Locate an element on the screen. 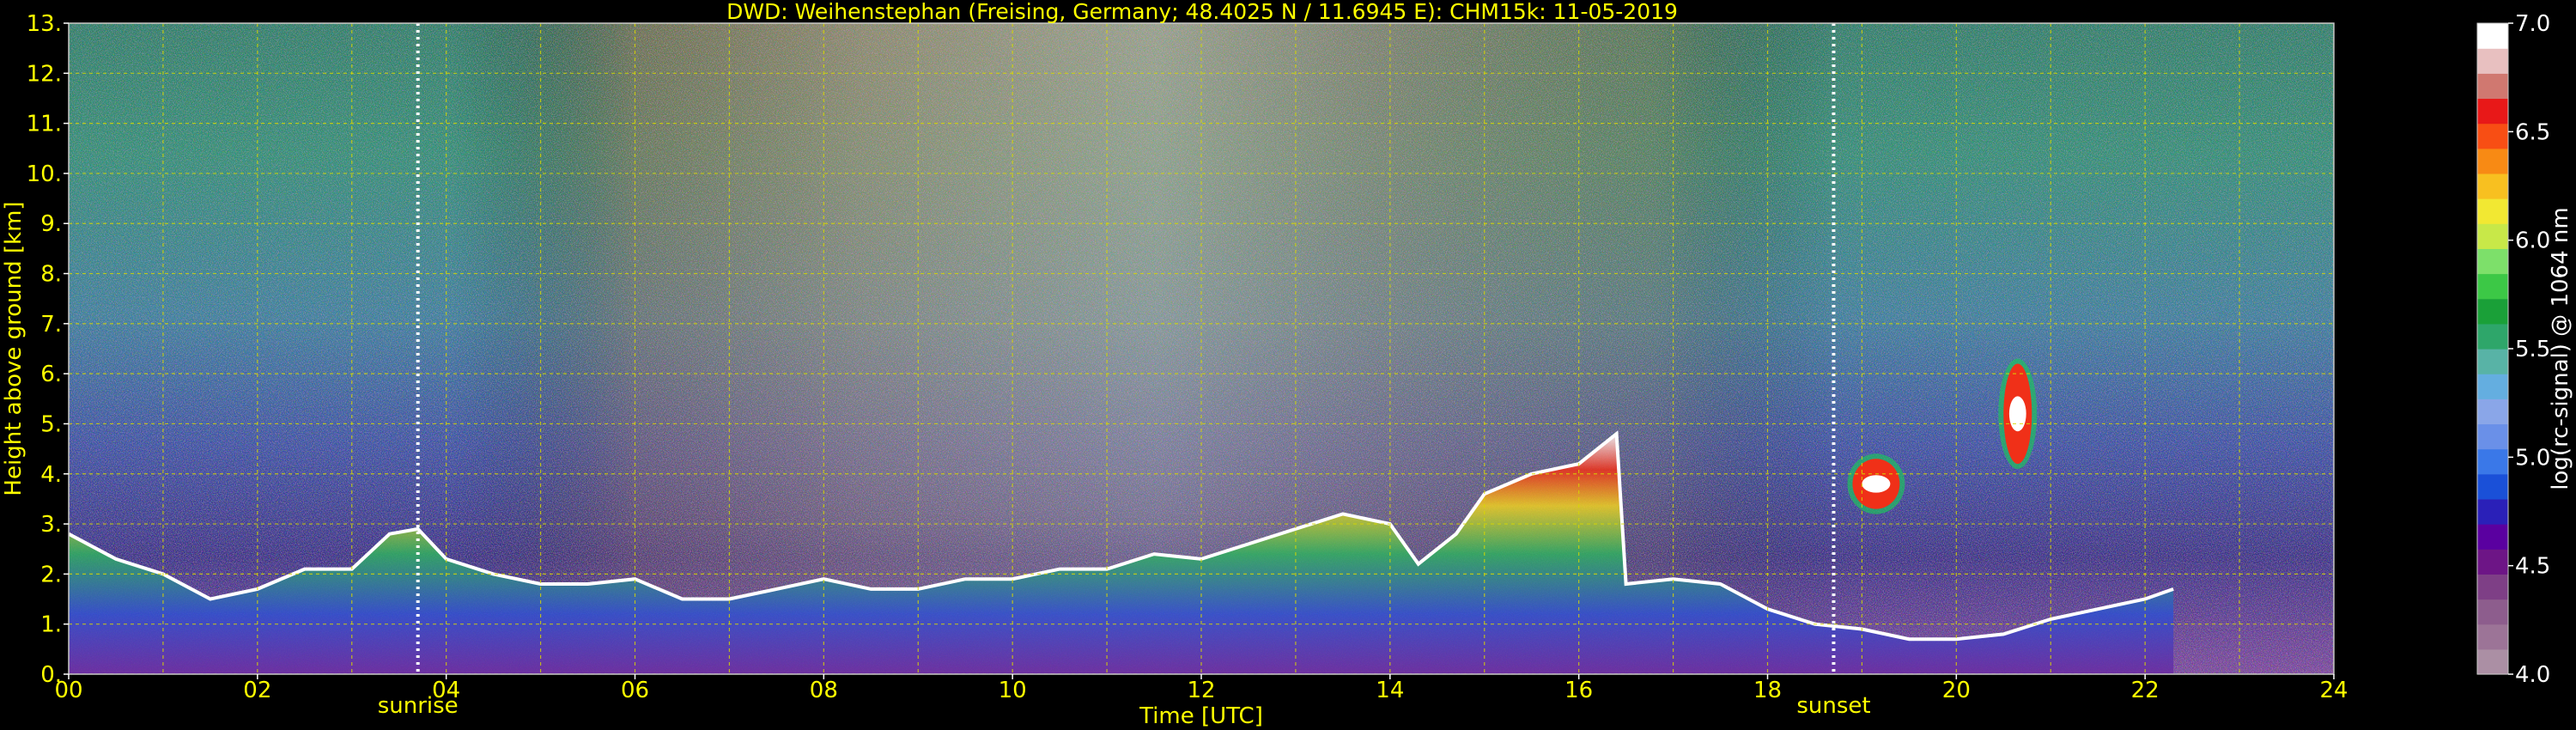 The height and width of the screenshot is (730, 2576). x-tick-label: 00 is located at coordinates (68, 690).